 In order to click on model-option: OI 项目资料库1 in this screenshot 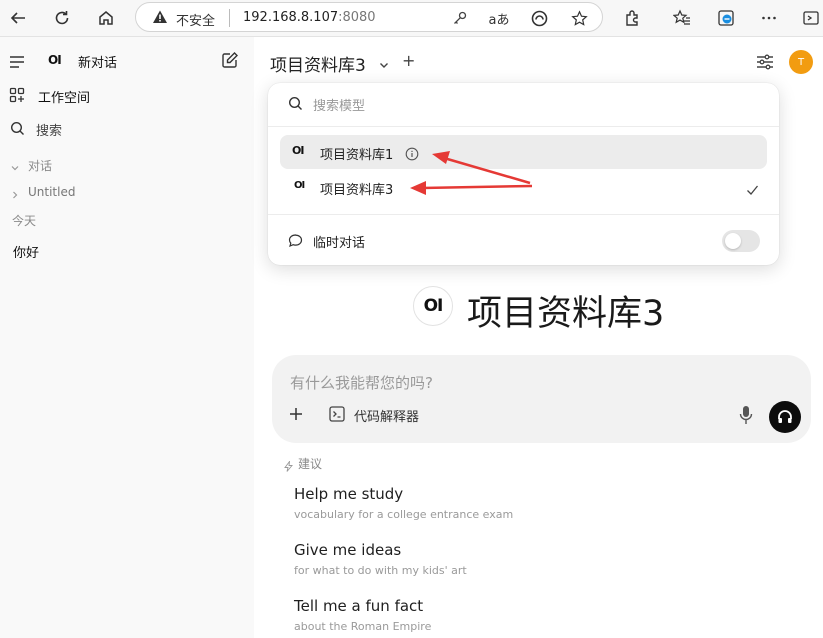, I will do `click(523, 152)`.